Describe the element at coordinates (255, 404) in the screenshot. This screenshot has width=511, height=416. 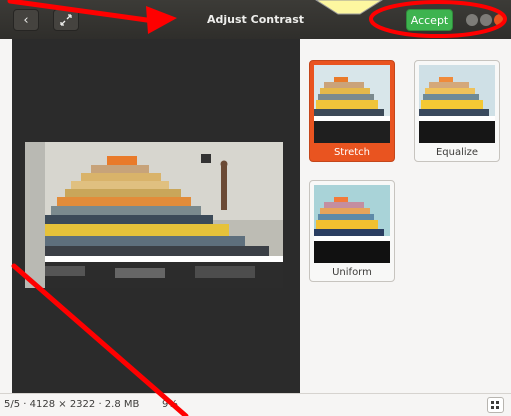
I see `status-bar: 5/5 · 4128 × 2322 · 2.8 MB 9%` at that location.